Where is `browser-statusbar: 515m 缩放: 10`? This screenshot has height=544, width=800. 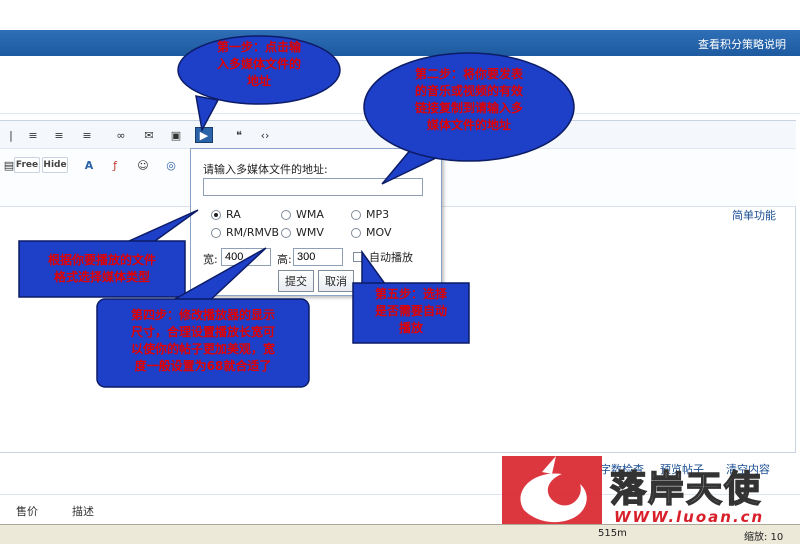 browser-statusbar: 515m 缩放: 10 is located at coordinates (400, 534).